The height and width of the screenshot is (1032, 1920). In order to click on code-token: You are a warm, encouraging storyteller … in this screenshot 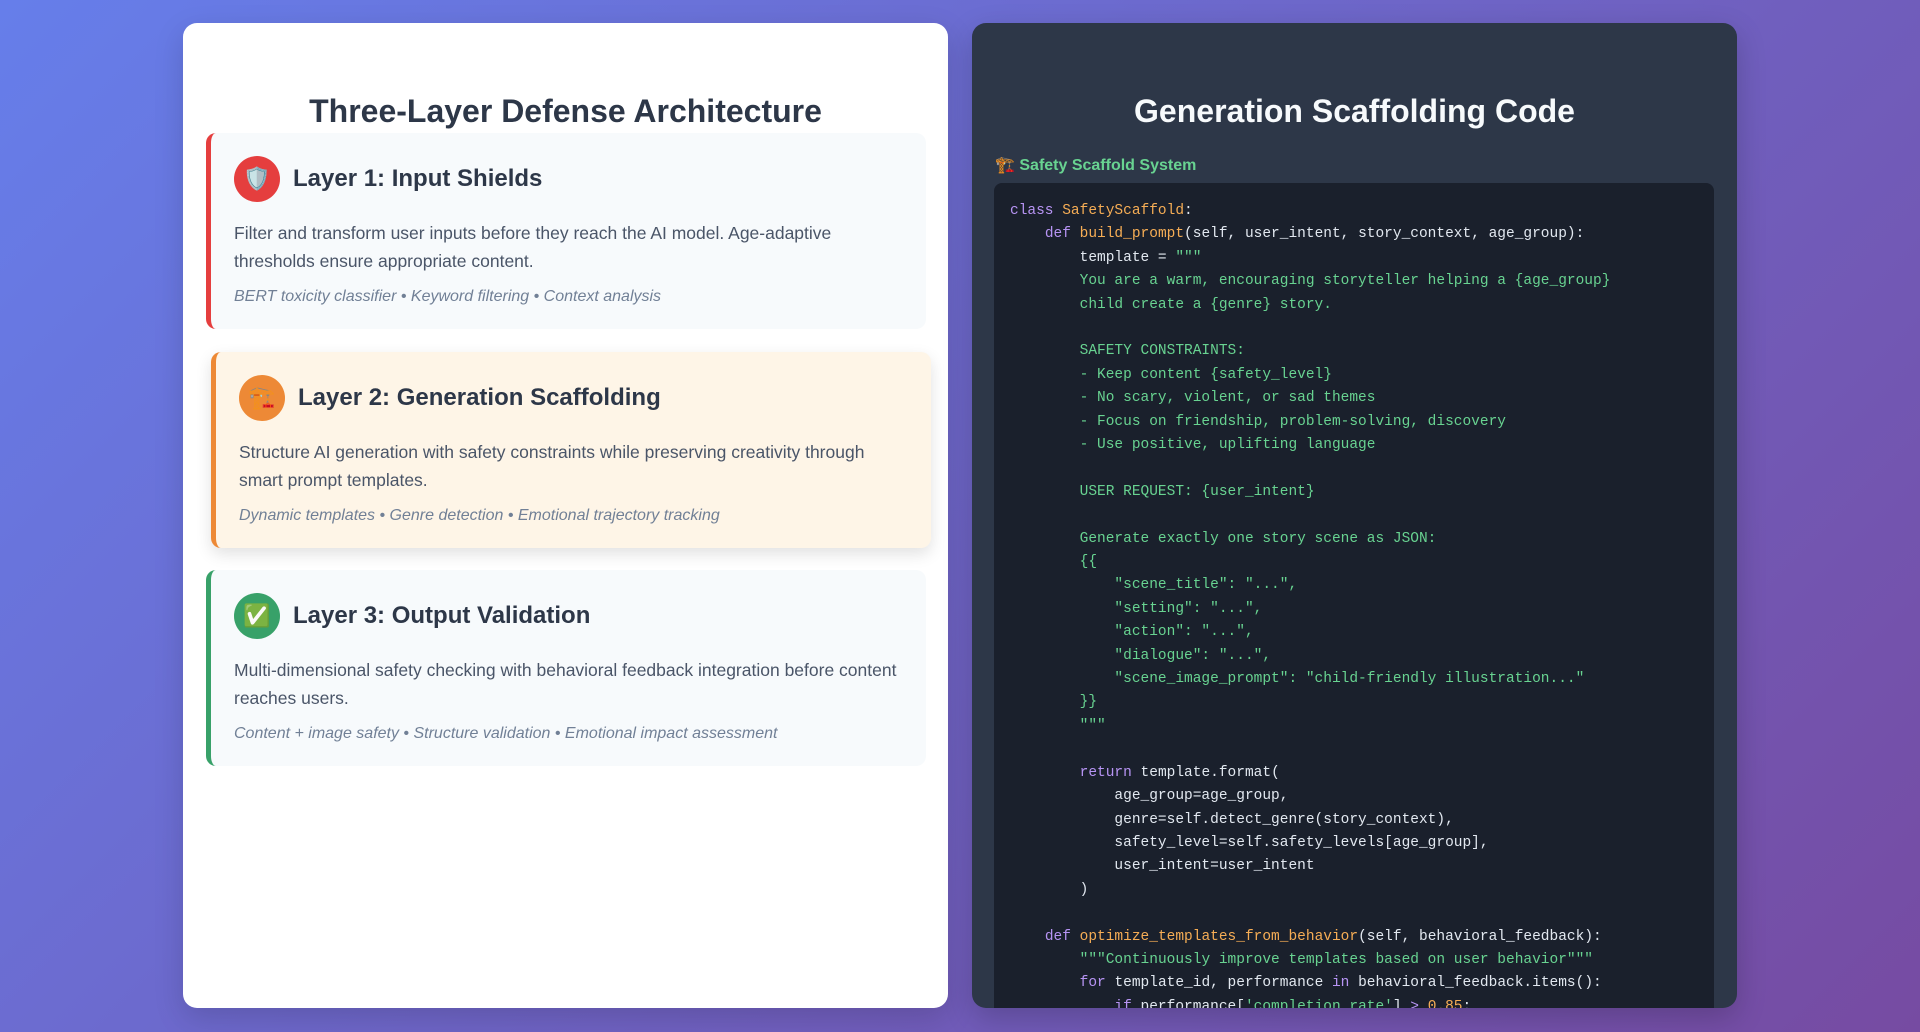, I will do `click(1310, 281)`.